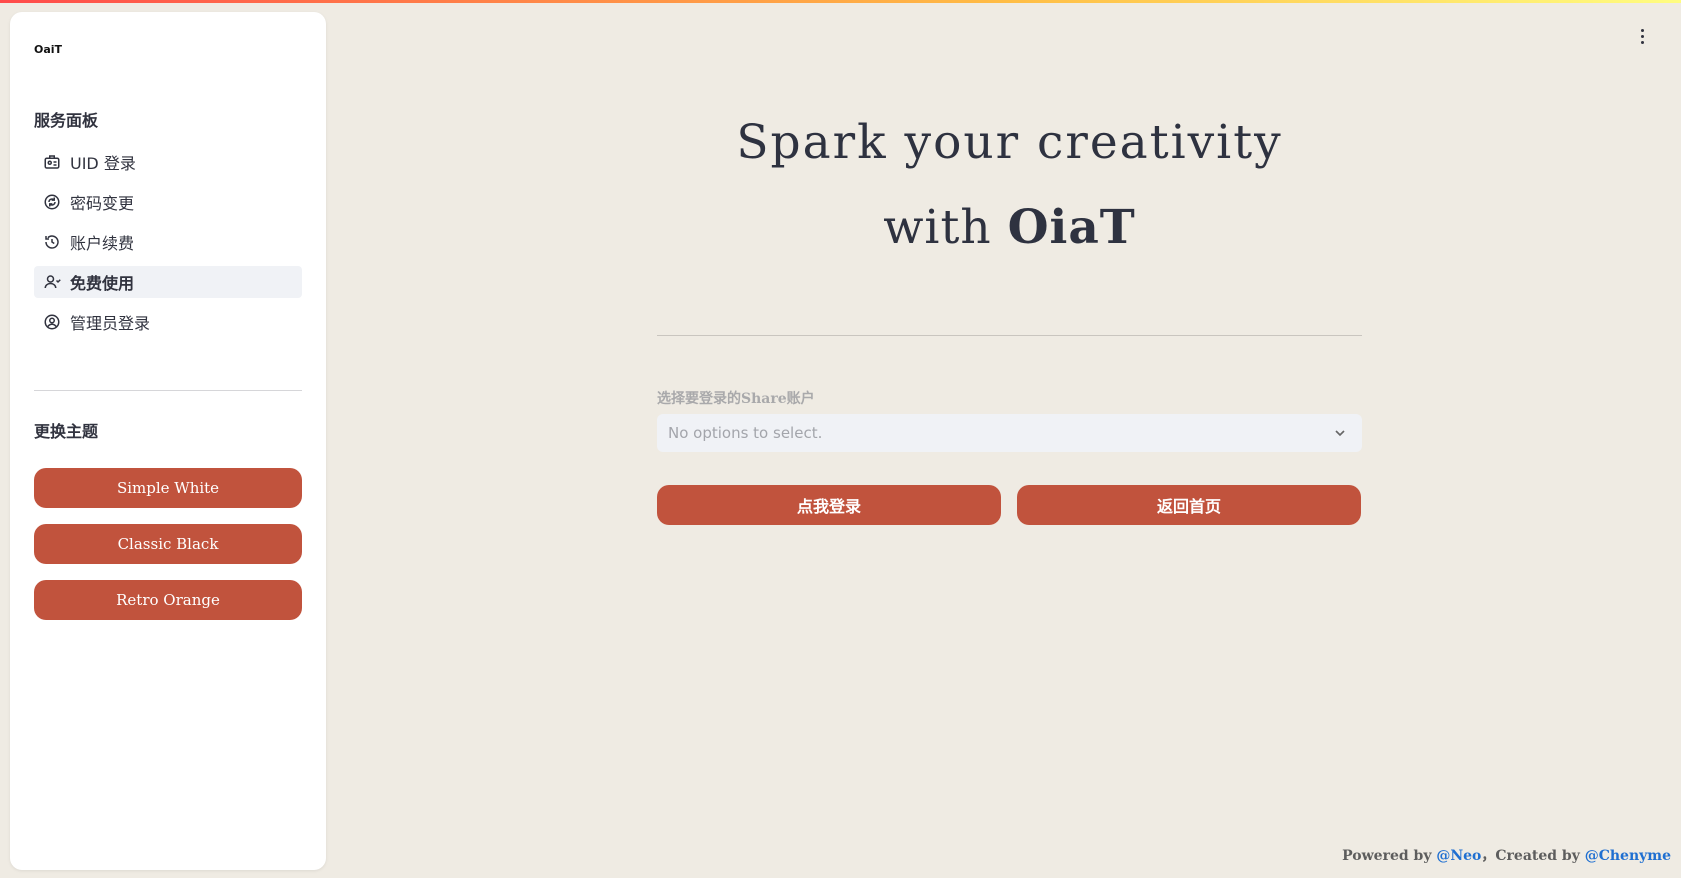 The image size is (1681, 878). What do you see at coordinates (52, 242) in the screenshot?
I see `history-icon` at bounding box center [52, 242].